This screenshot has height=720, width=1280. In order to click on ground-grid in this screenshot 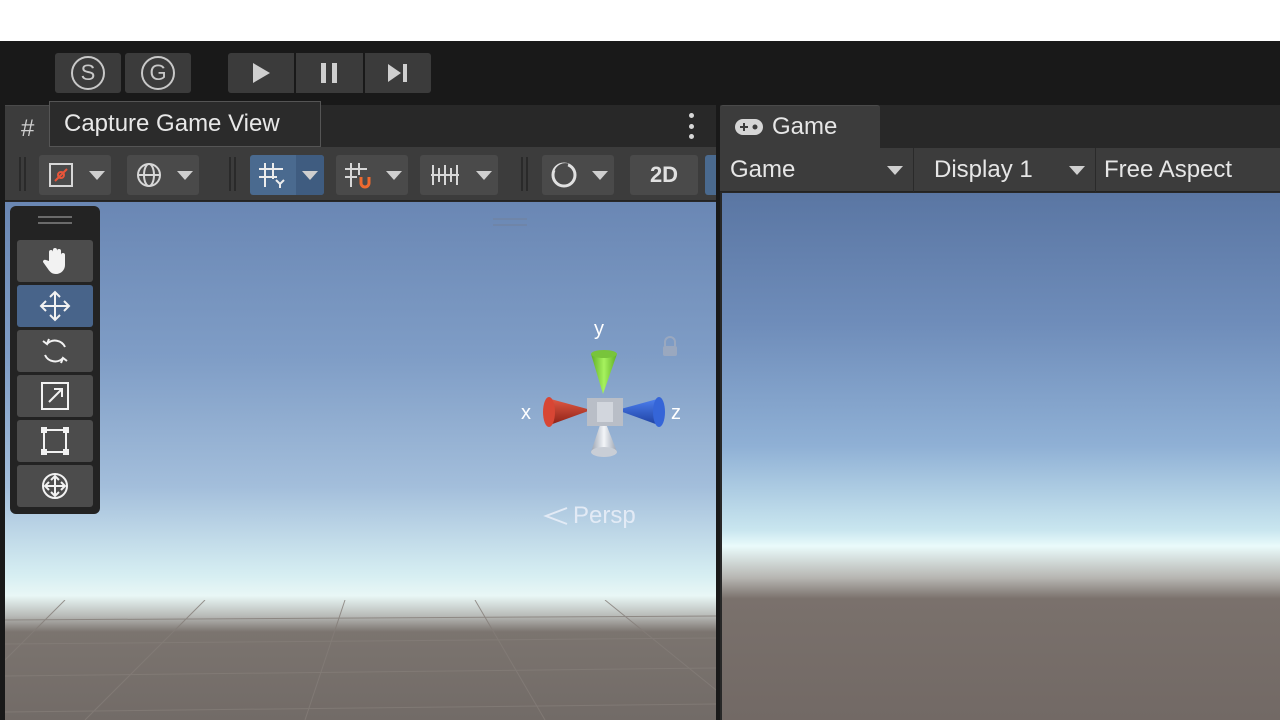, I will do `click(360, 660)`.